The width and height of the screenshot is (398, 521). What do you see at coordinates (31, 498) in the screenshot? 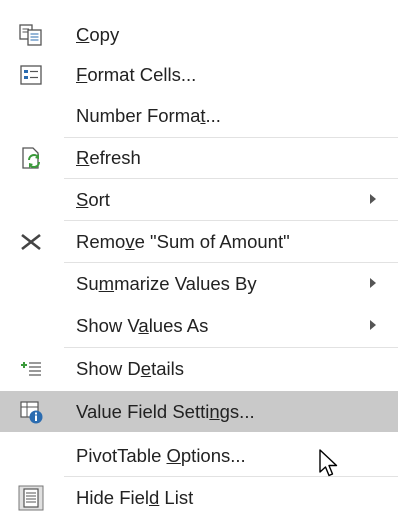
I see `field-list-icon` at bounding box center [31, 498].